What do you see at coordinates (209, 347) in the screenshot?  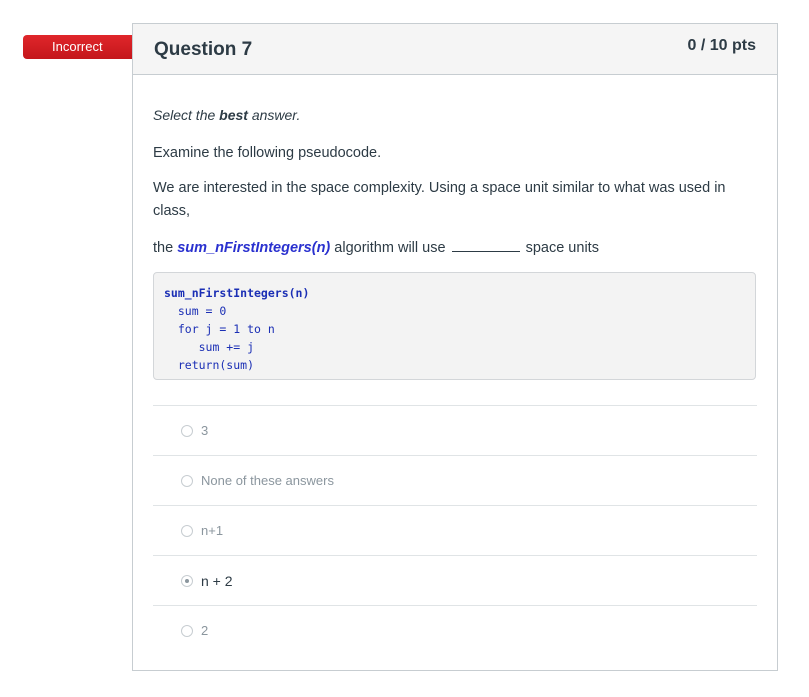 I see `code-line: sum += j` at bounding box center [209, 347].